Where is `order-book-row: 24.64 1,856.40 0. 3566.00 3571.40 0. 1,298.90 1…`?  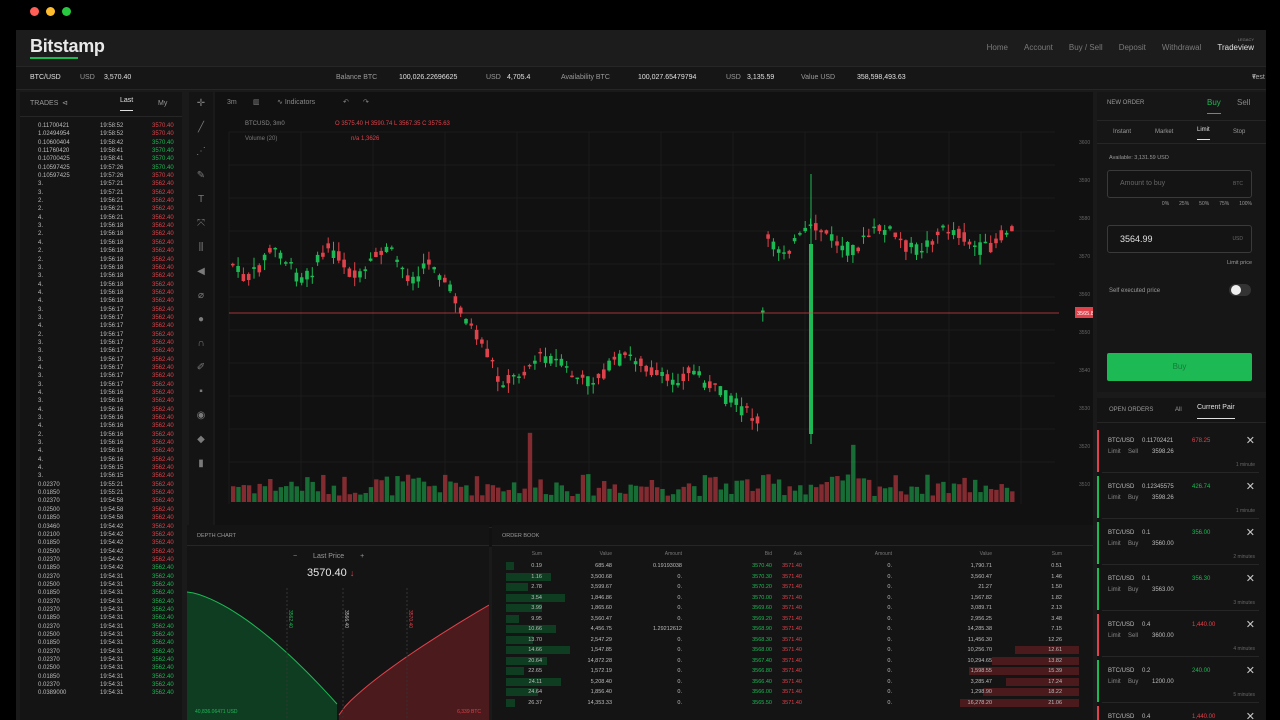
order-book-row: 24.64 1,856.40 0. 3566.00 3571.40 0. 1,298.90 1… is located at coordinates (792, 692).